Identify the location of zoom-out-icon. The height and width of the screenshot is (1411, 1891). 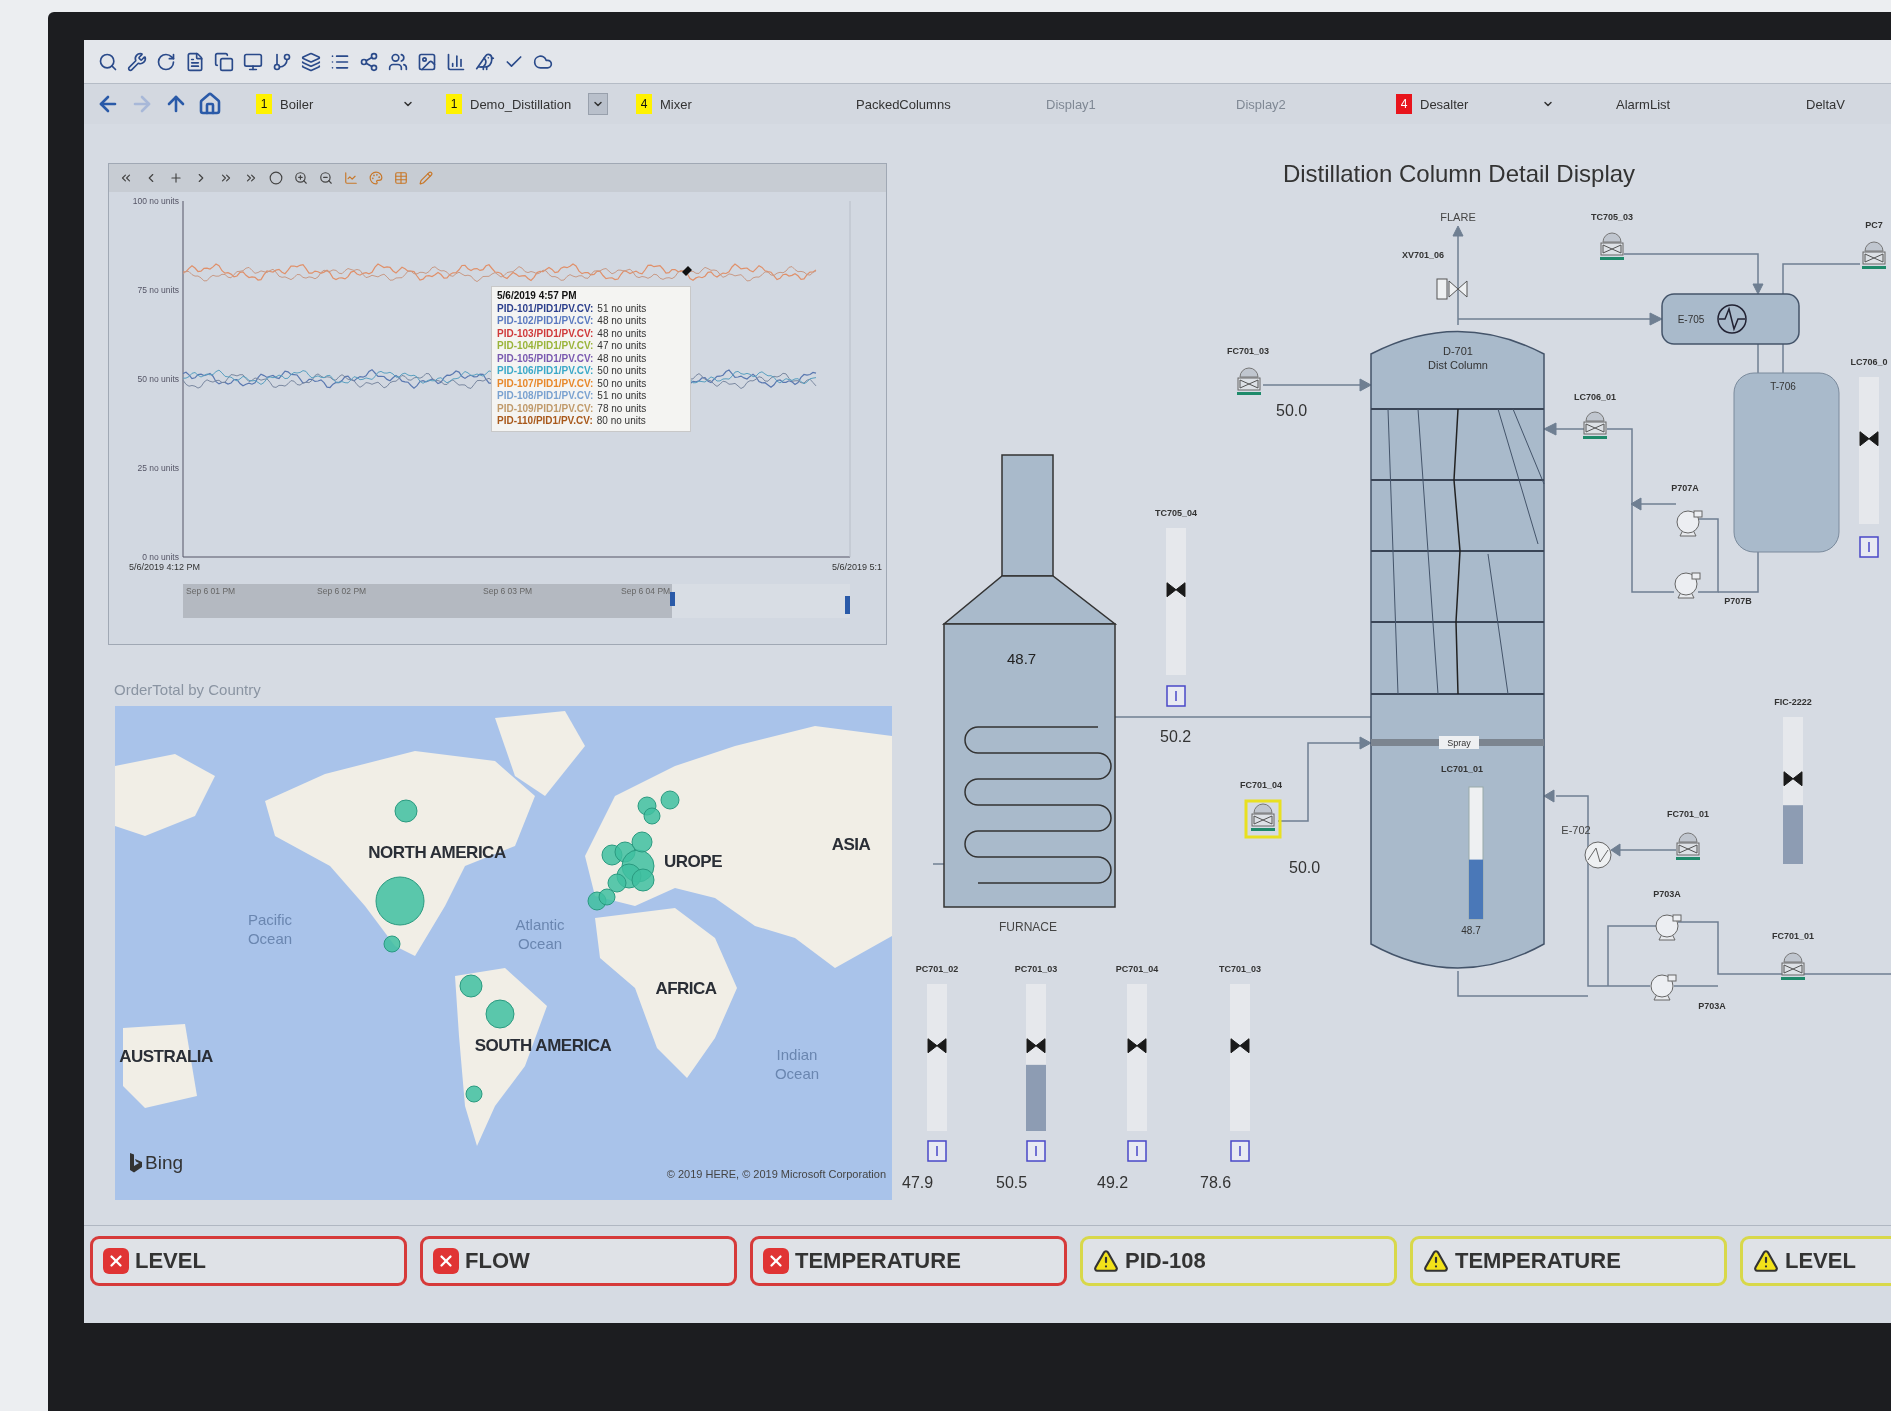
(326, 178).